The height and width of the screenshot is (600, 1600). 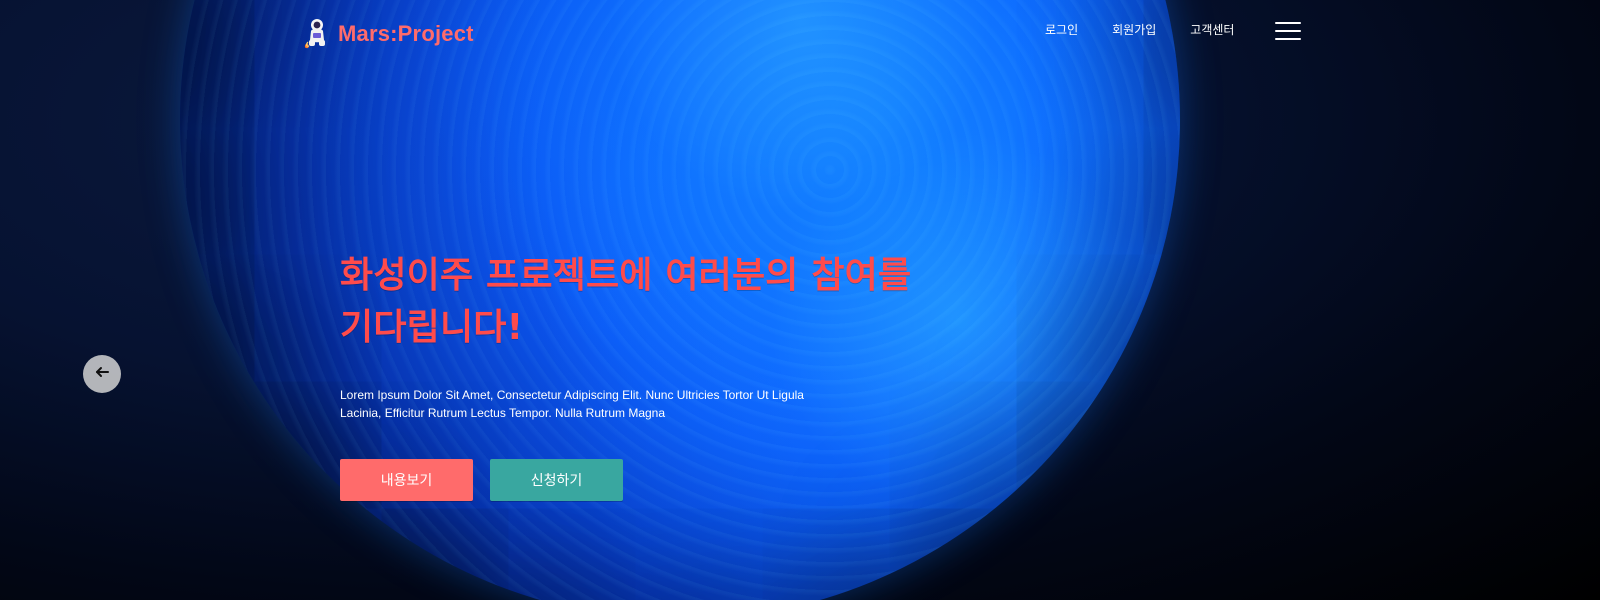 What do you see at coordinates (800, 32) in the screenshot?
I see `site-header: Mars:Project 로그인 회원가입 고객센터` at bounding box center [800, 32].